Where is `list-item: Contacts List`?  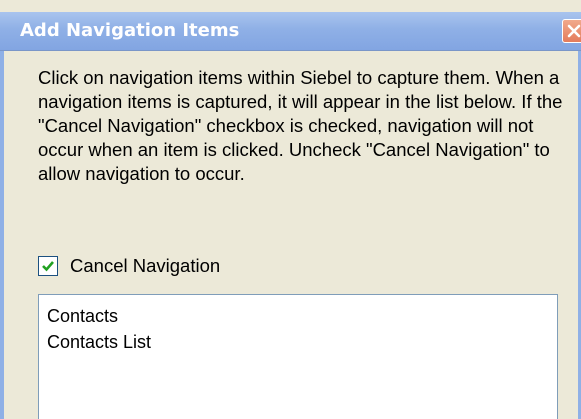
list-item: Contacts List is located at coordinates (302, 342).